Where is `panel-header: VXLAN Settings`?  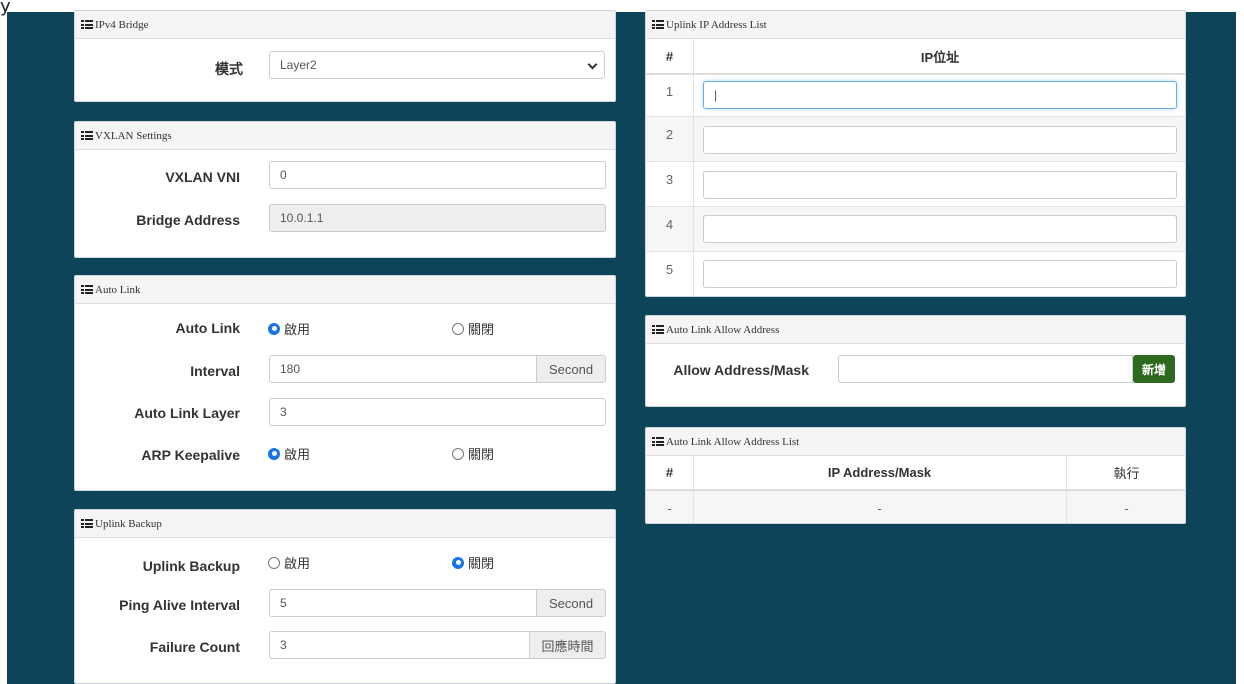 panel-header: VXLAN Settings is located at coordinates (345, 136).